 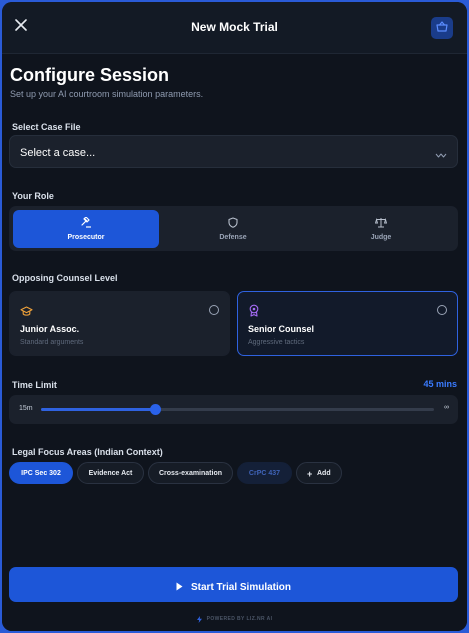 I want to click on bolt-icon, so click(x=199, y=619).